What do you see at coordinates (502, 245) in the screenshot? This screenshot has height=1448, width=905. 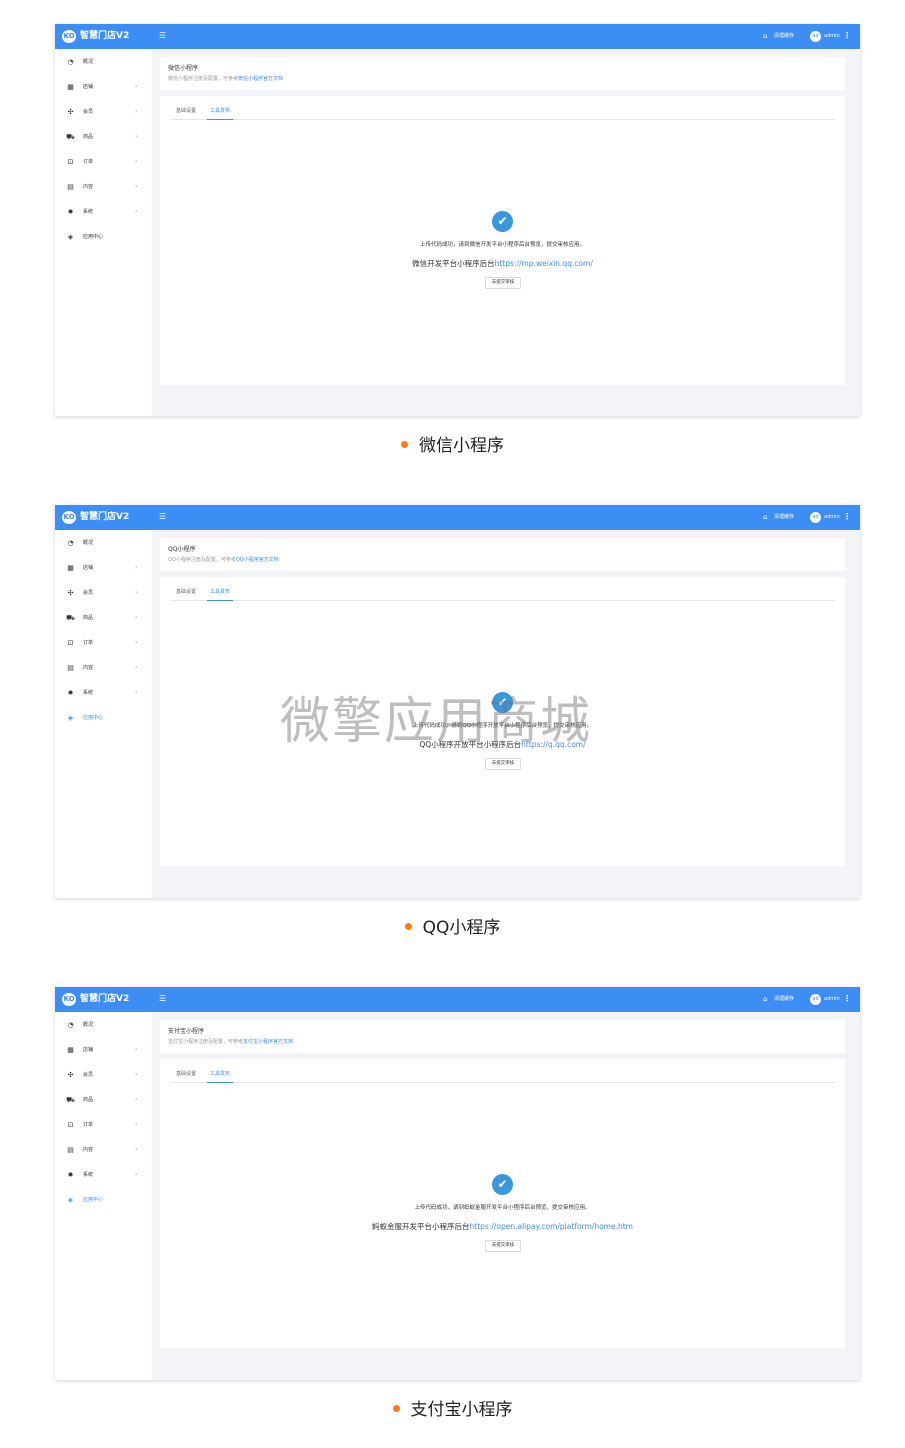 I see `upload-success-message: 上传代码成功，请到微信开发平台小程序后台预览，提交审核应用。` at bounding box center [502, 245].